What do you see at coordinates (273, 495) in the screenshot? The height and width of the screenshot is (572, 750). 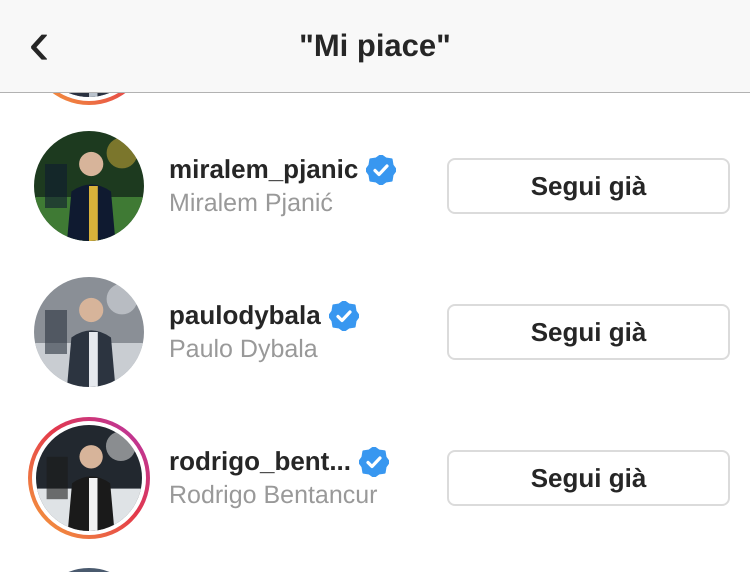 I see `full-name: Rodrigo Bentancur` at bounding box center [273, 495].